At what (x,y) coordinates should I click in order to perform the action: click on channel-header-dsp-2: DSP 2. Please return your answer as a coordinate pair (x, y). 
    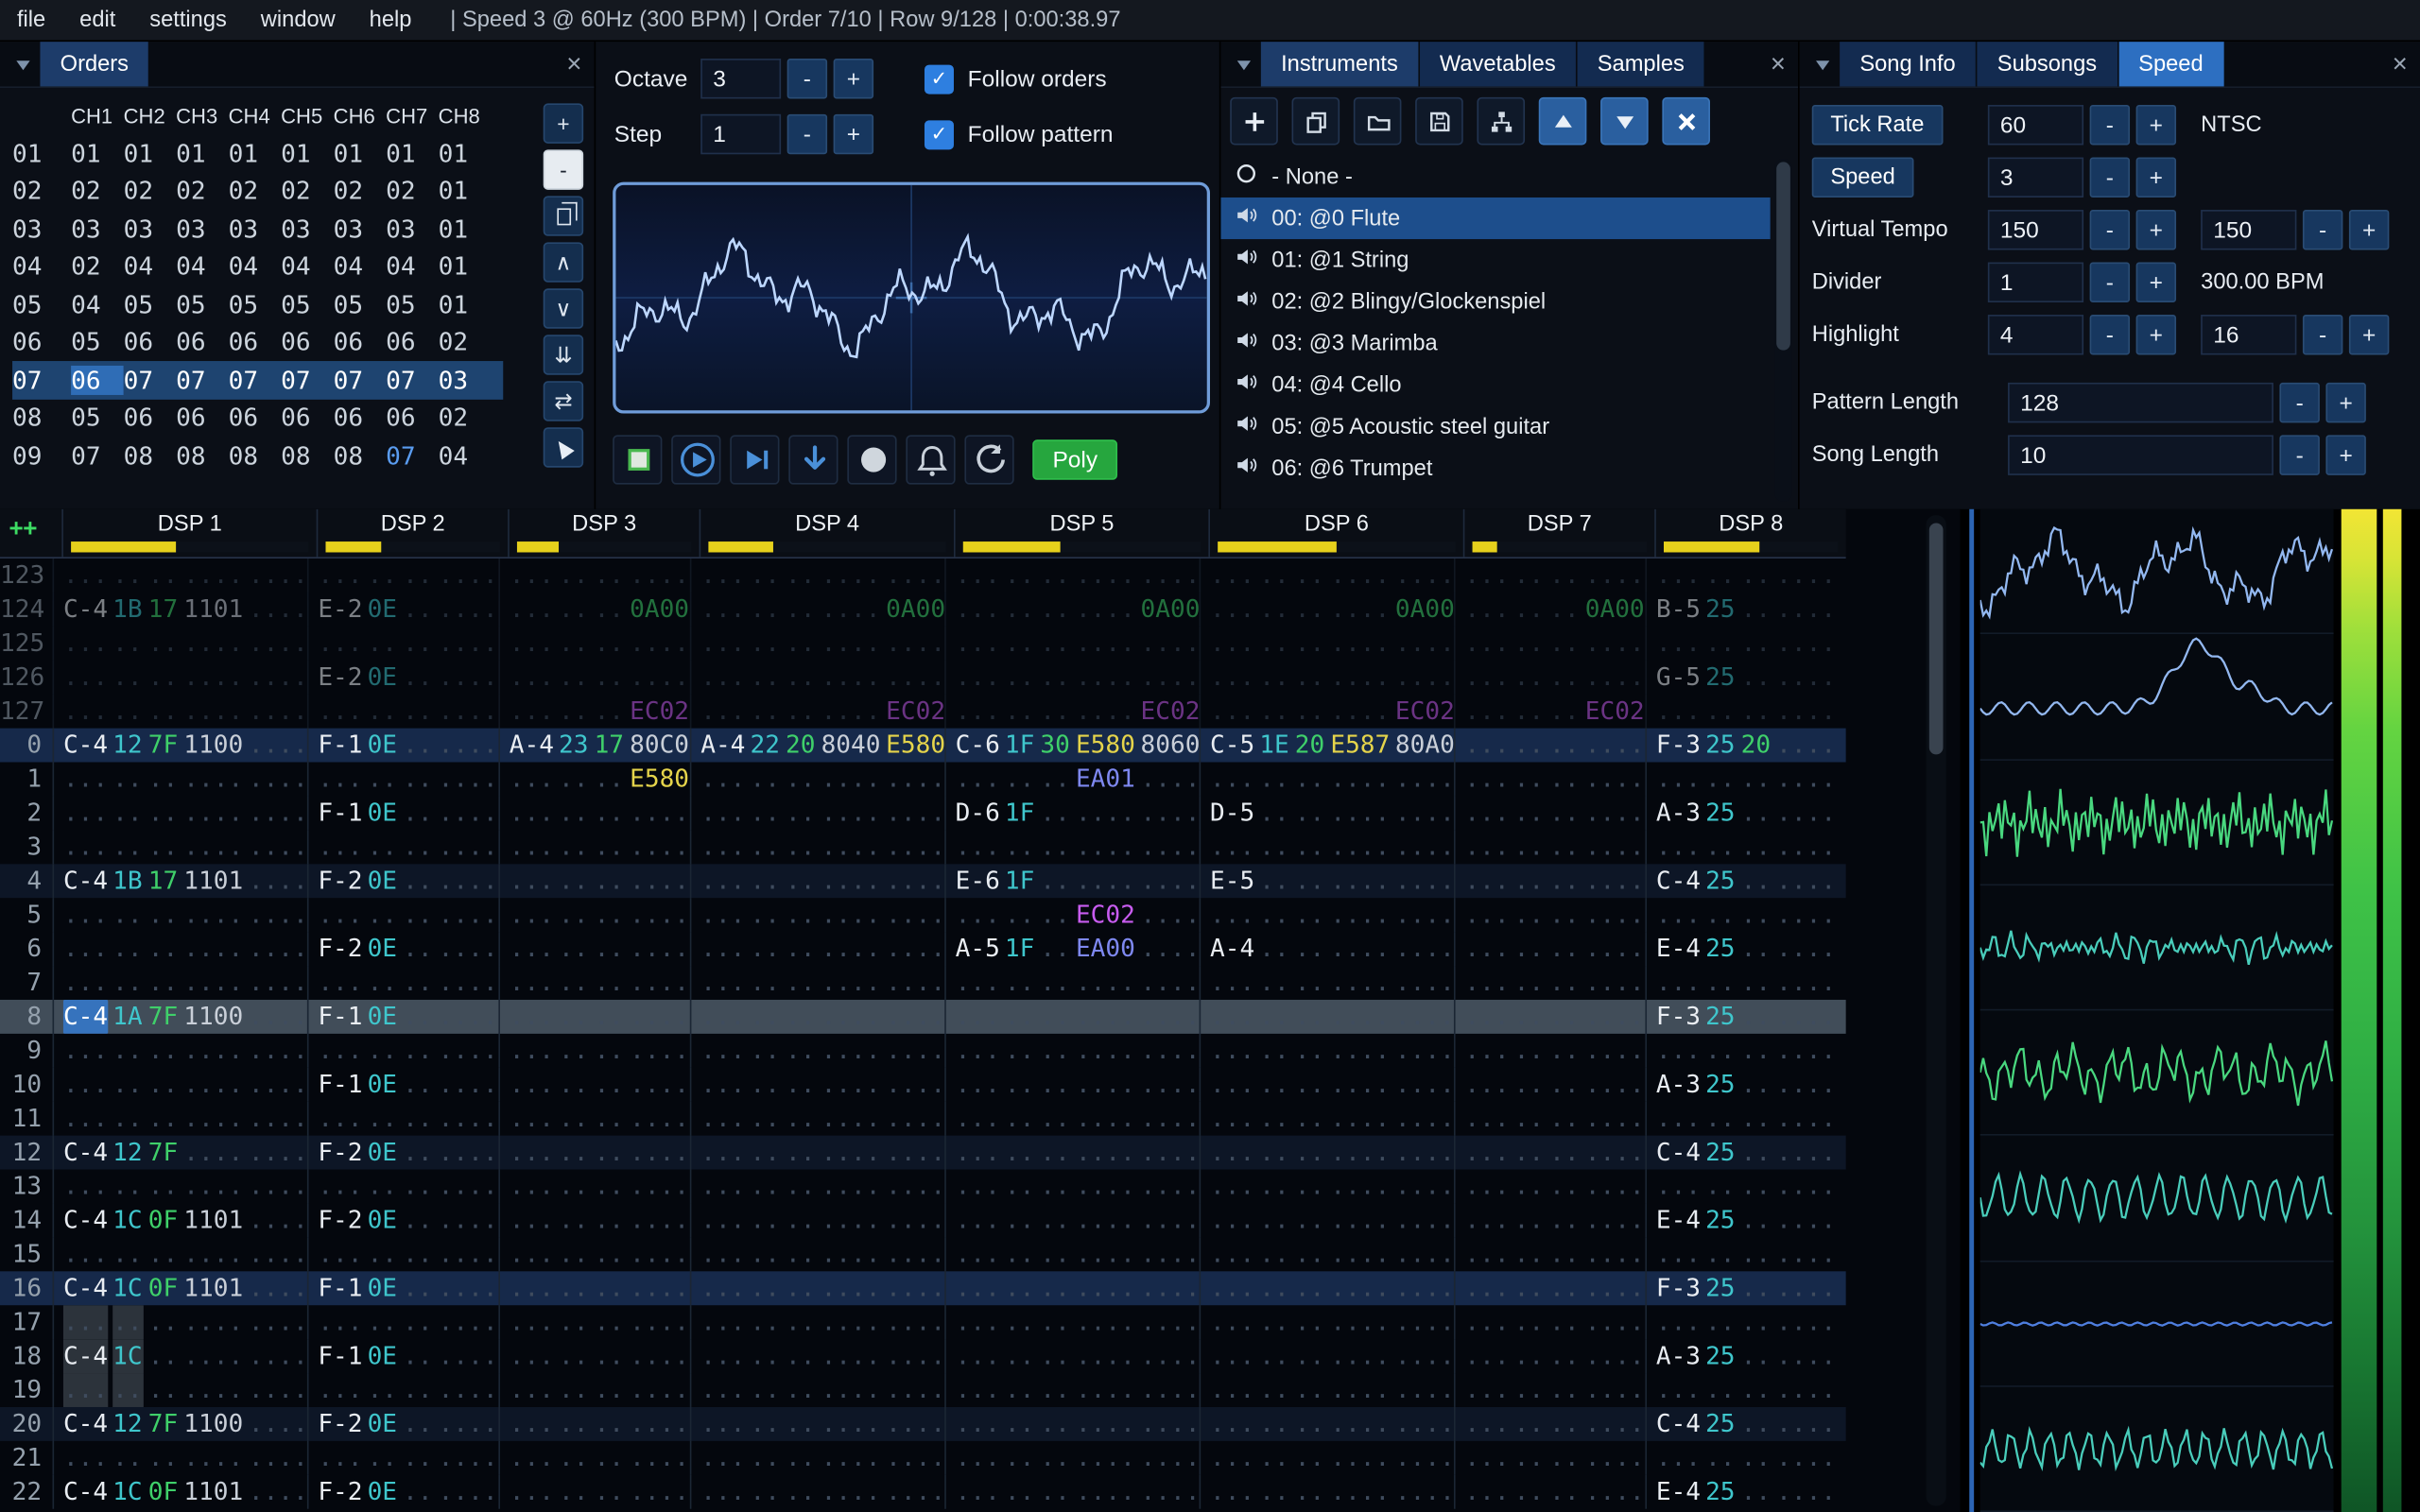
    Looking at the image, I should click on (412, 533).